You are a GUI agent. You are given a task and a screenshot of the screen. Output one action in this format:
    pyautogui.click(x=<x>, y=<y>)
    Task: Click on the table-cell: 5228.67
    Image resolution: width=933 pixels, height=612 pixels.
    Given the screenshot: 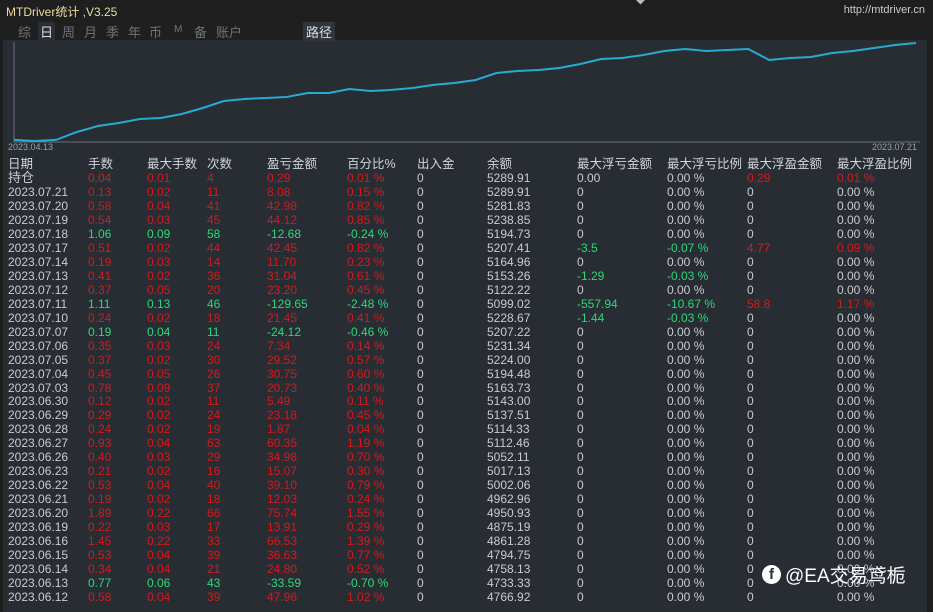 What is the action you would take?
    pyautogui.click(x=509, y=317)
    